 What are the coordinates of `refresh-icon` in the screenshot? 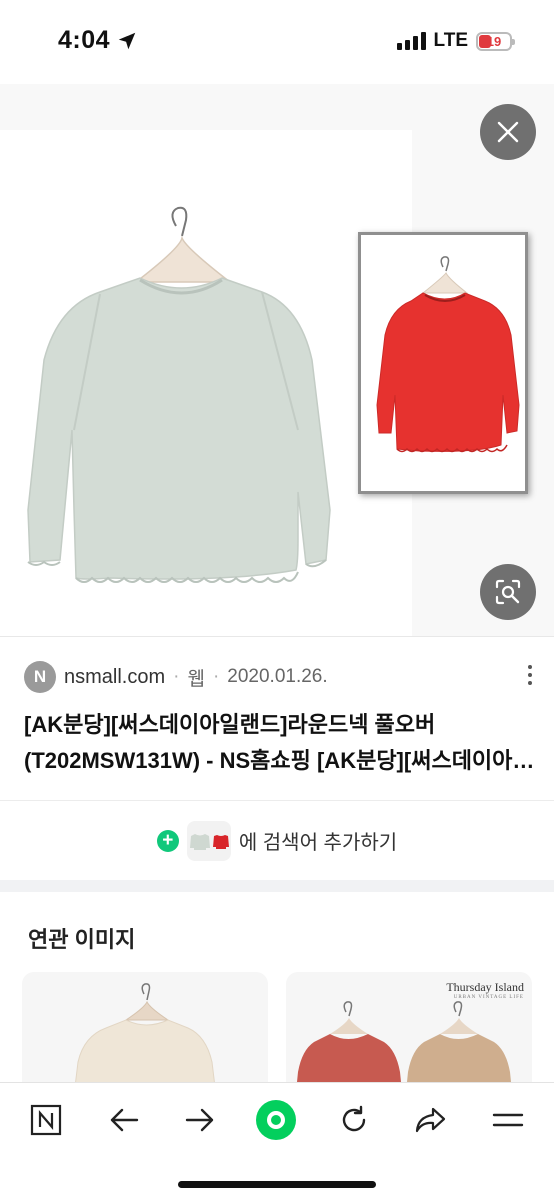 It's located at (354, 1118).